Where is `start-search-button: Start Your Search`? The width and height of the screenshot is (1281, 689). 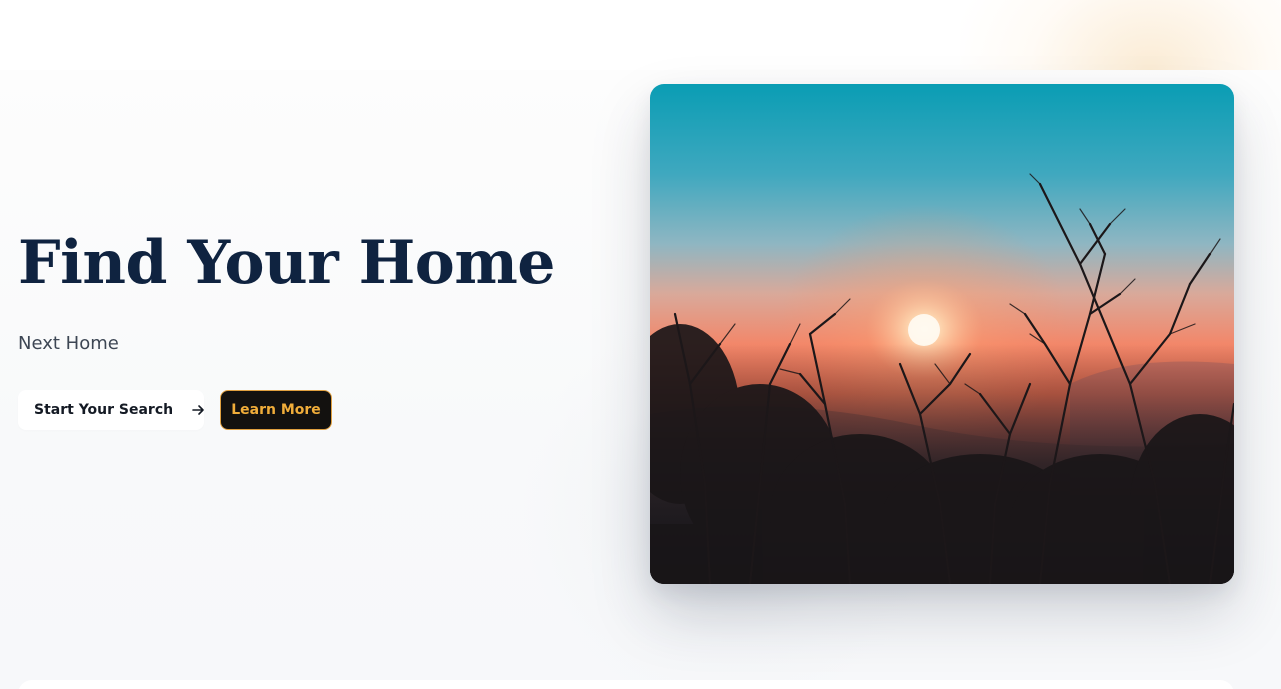
start-search-button: Start Your Search is located at coordinates (111, 410).